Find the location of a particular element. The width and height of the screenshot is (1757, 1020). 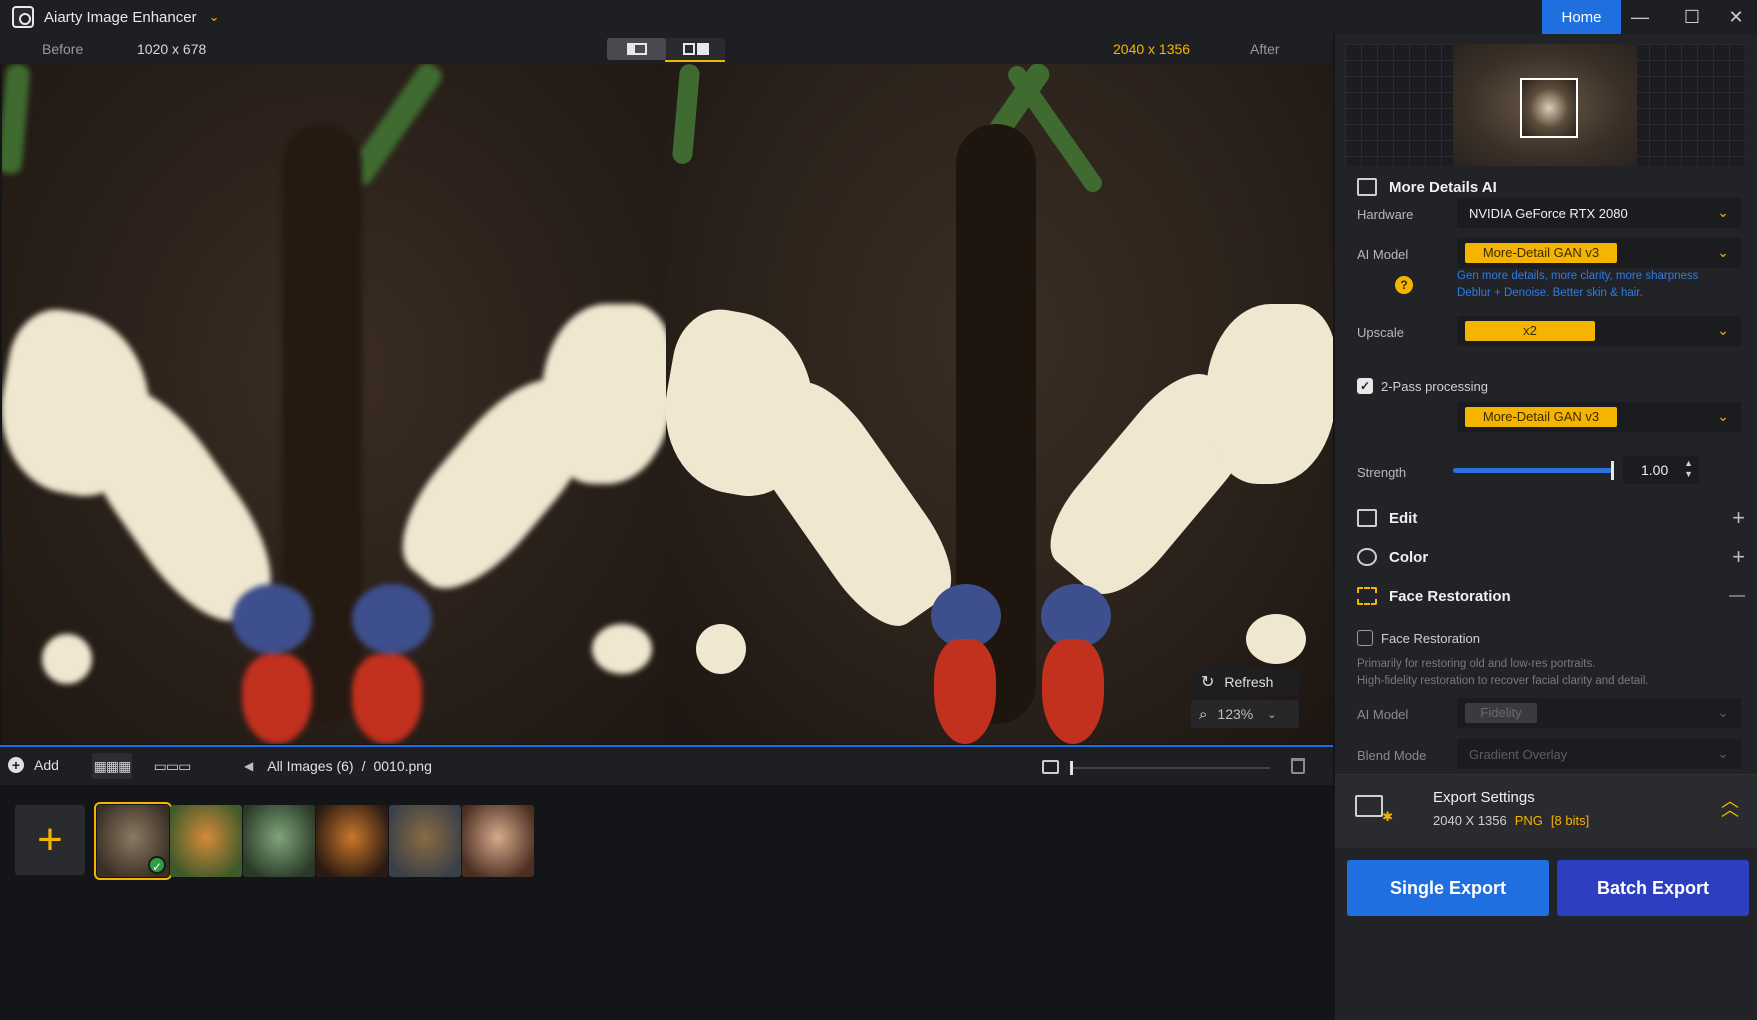

compare-header: Before 1020 x 678 2040 x 1356 After is located at coordinates (666, 49).